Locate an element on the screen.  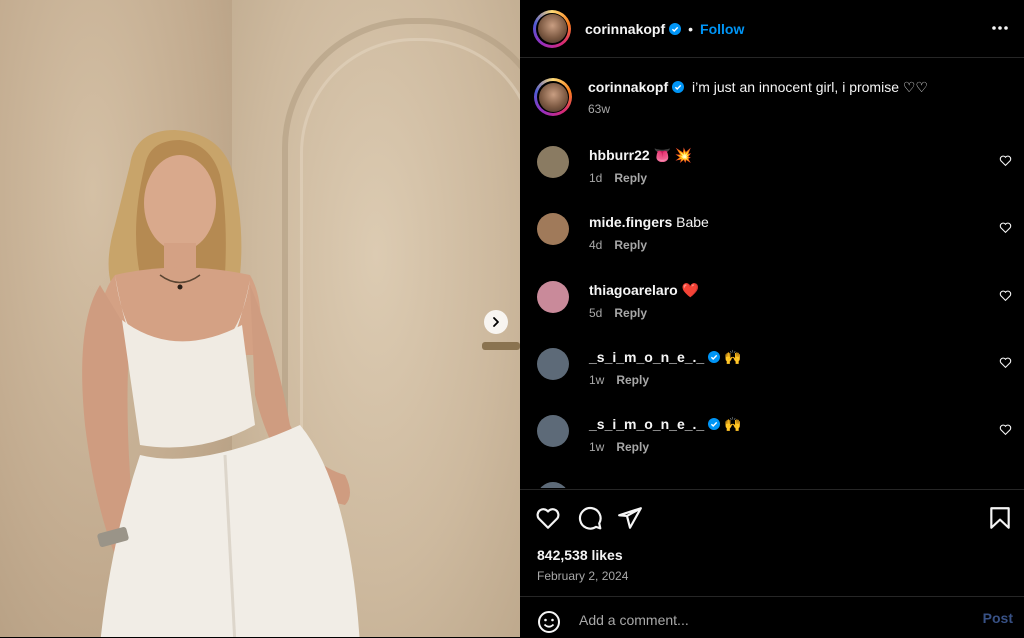
action-row is located at coordinates (772, 518).